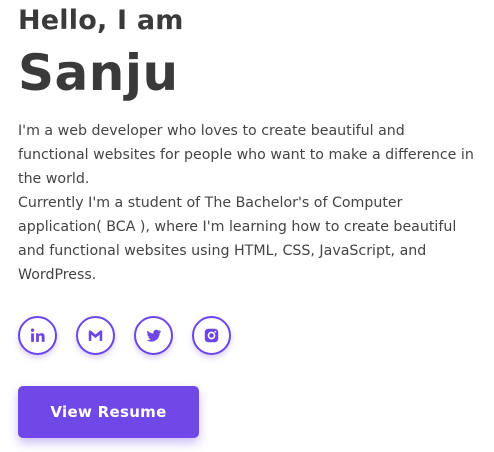  I want to click on linkedin-link, so click(37, 335).